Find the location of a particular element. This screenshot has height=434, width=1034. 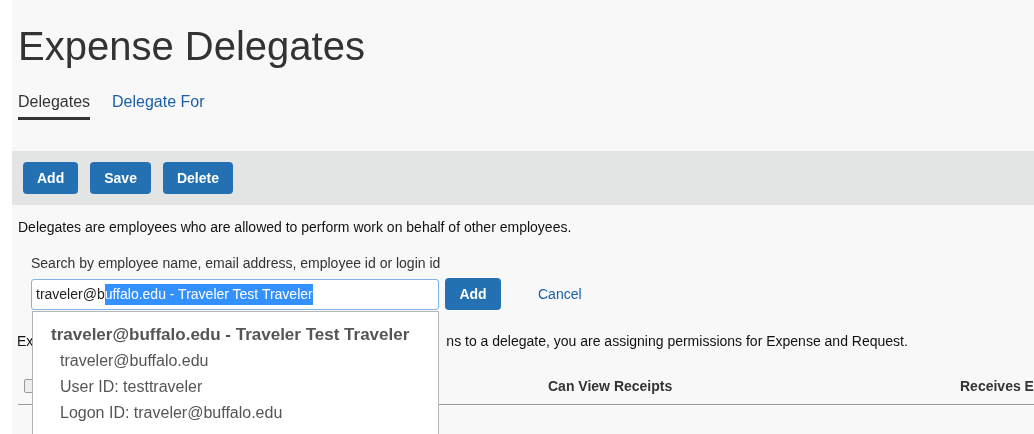

suggestion-title: traveler@buffalo.edu - Traveler Test Traveler is located at coordinates (231, 335).